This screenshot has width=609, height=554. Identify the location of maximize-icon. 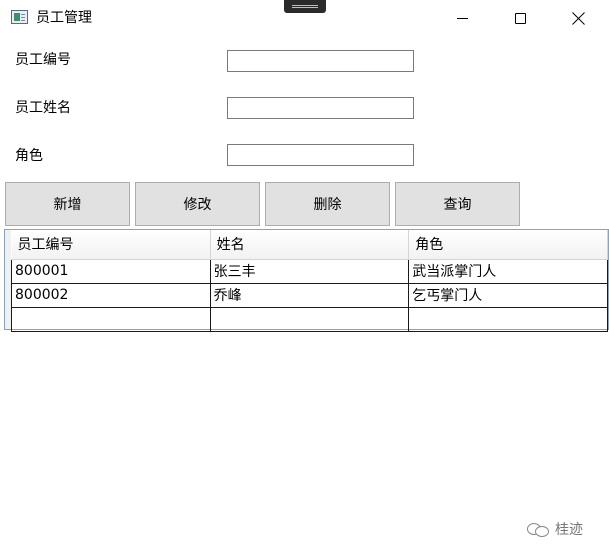
(520, 18).